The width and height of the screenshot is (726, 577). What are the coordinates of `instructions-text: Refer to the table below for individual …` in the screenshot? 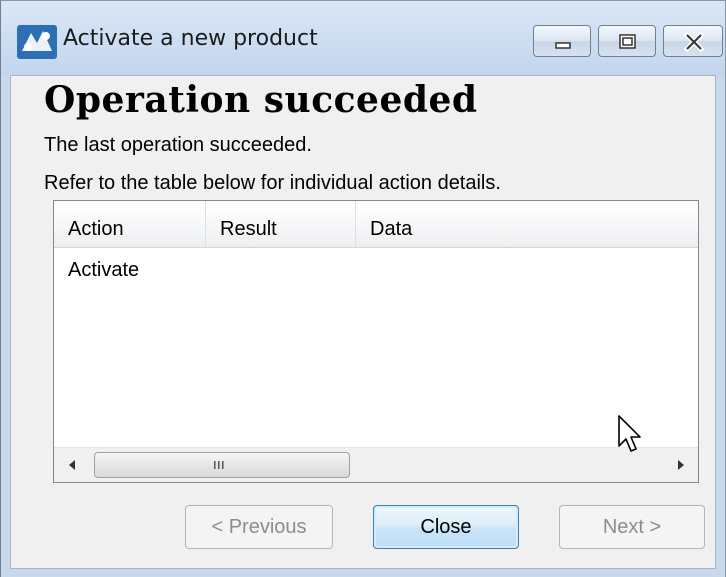 It's located at (272, 183).